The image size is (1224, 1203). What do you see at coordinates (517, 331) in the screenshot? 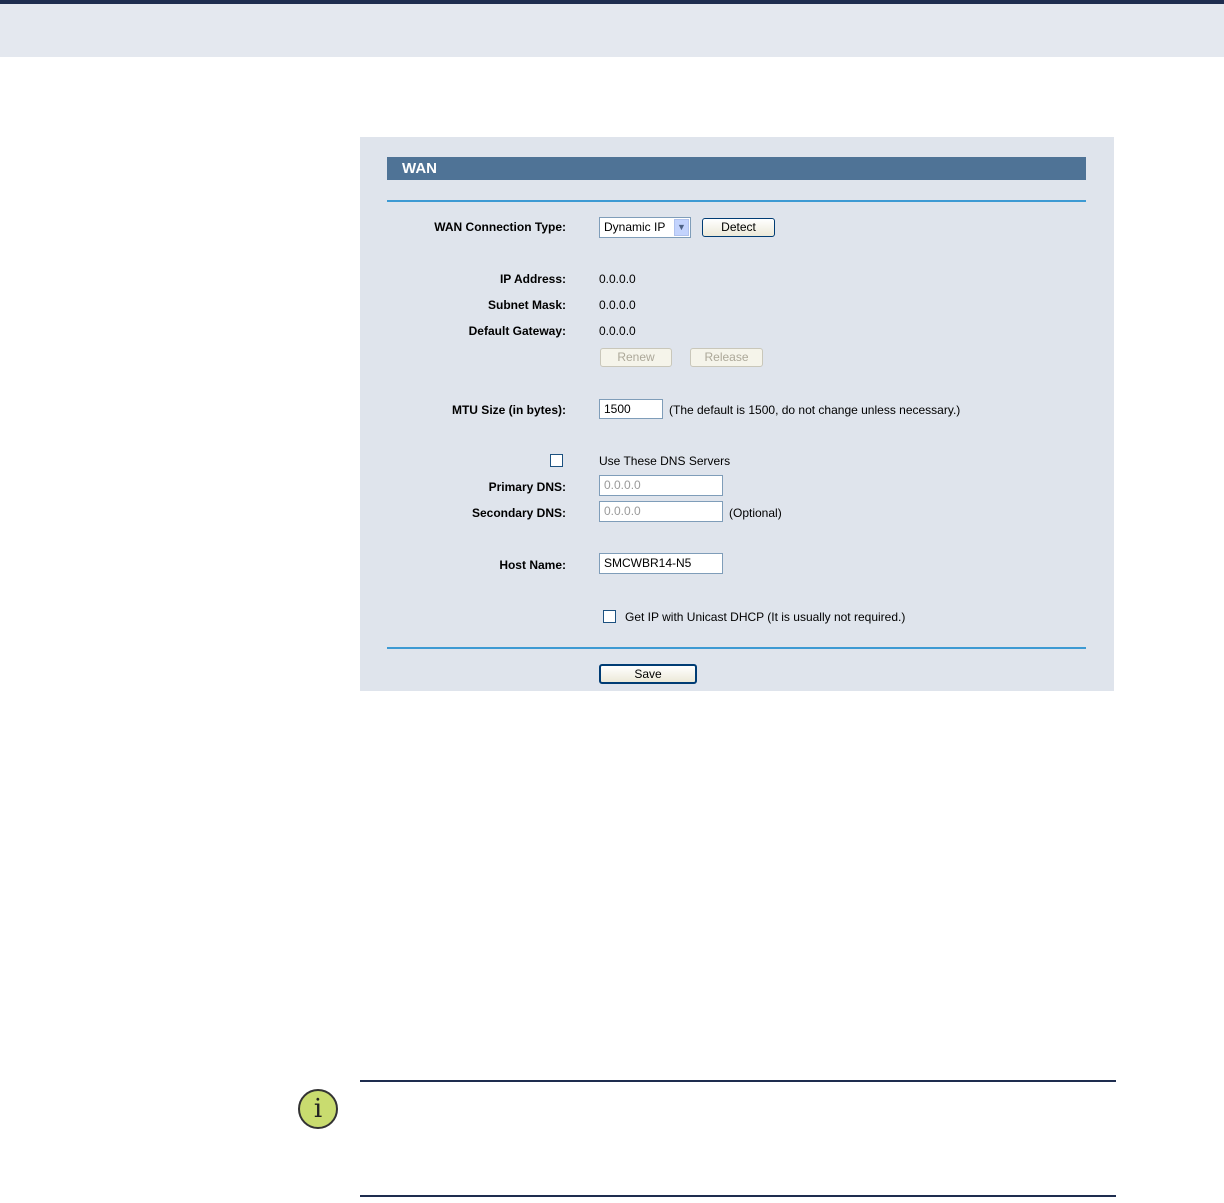
I see `default-gateway-label: Default Gateway:` at bounding box center [517, 331].